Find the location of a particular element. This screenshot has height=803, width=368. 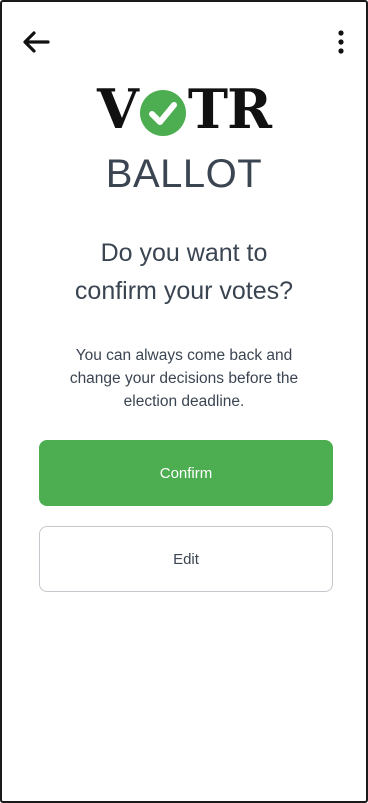

edit-button: Edit is located at coordinates (186, 559).